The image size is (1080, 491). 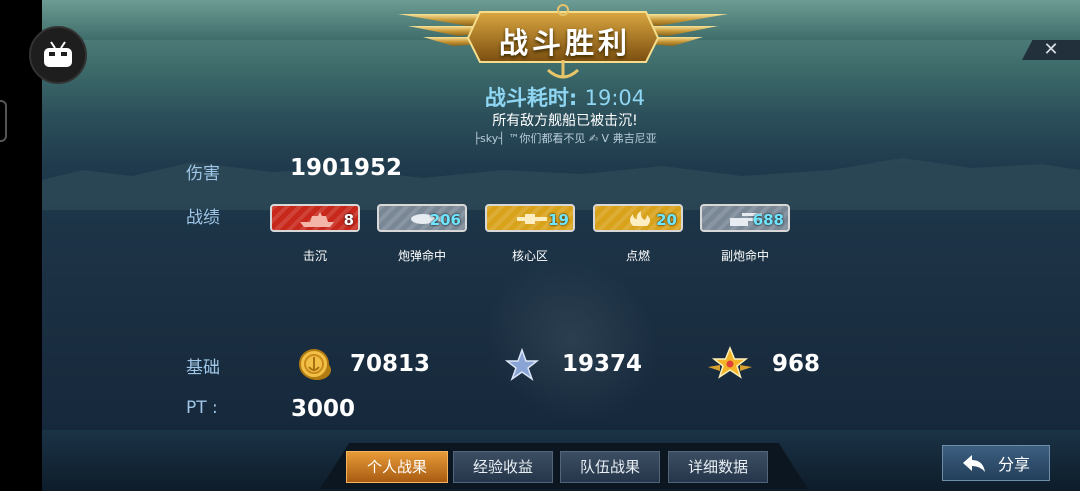 What do you see at coordinates (445, 220) in the screenshot?
I see `badge-shell-hit-value: 206` at bounding box center [445, 220].